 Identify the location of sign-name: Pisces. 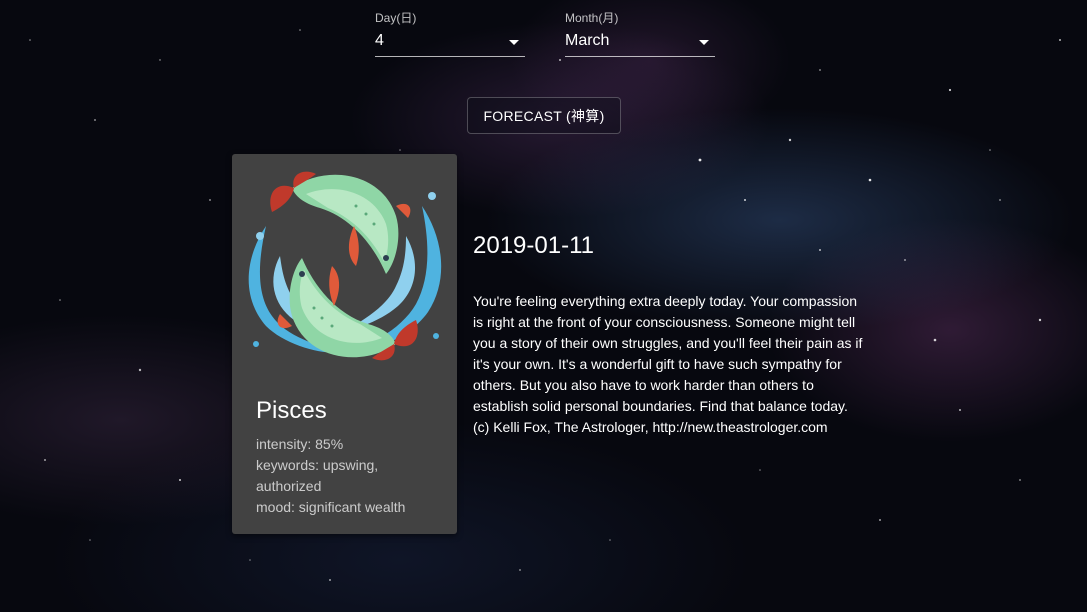
(291, 410).